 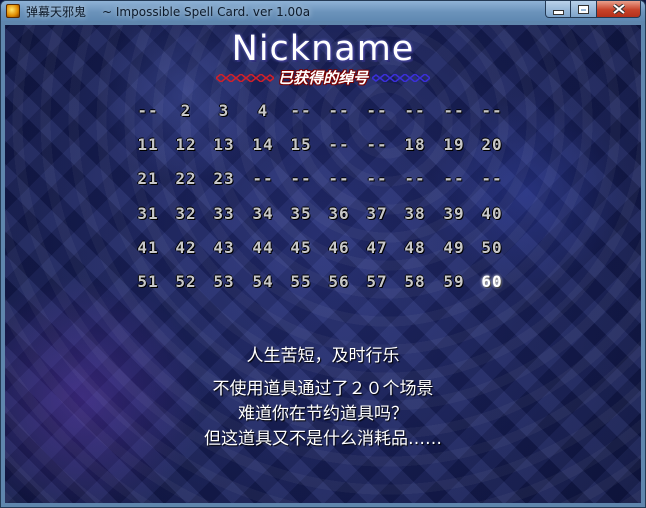 I want to click on nickname-cell: 39, so click(x=454, y=213).